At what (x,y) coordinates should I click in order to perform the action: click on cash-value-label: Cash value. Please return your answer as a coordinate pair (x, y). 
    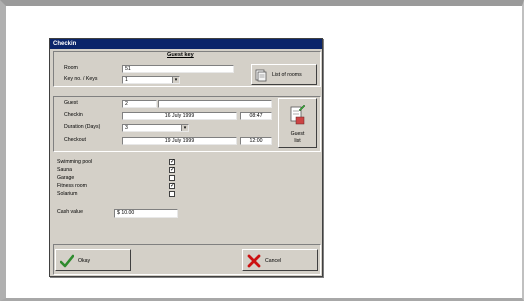
    Looking at the image, I should click on (70, 212).